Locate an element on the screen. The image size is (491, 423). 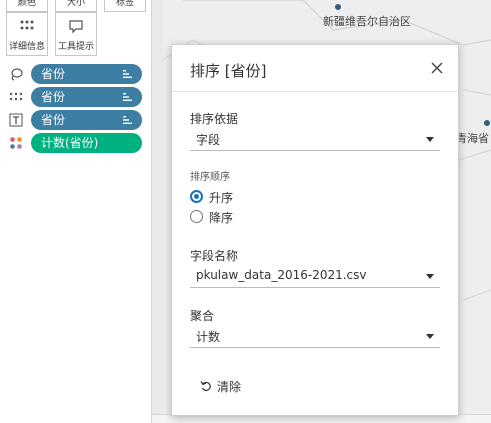
size-tile: 大小 is located at coordinates (76, 6).